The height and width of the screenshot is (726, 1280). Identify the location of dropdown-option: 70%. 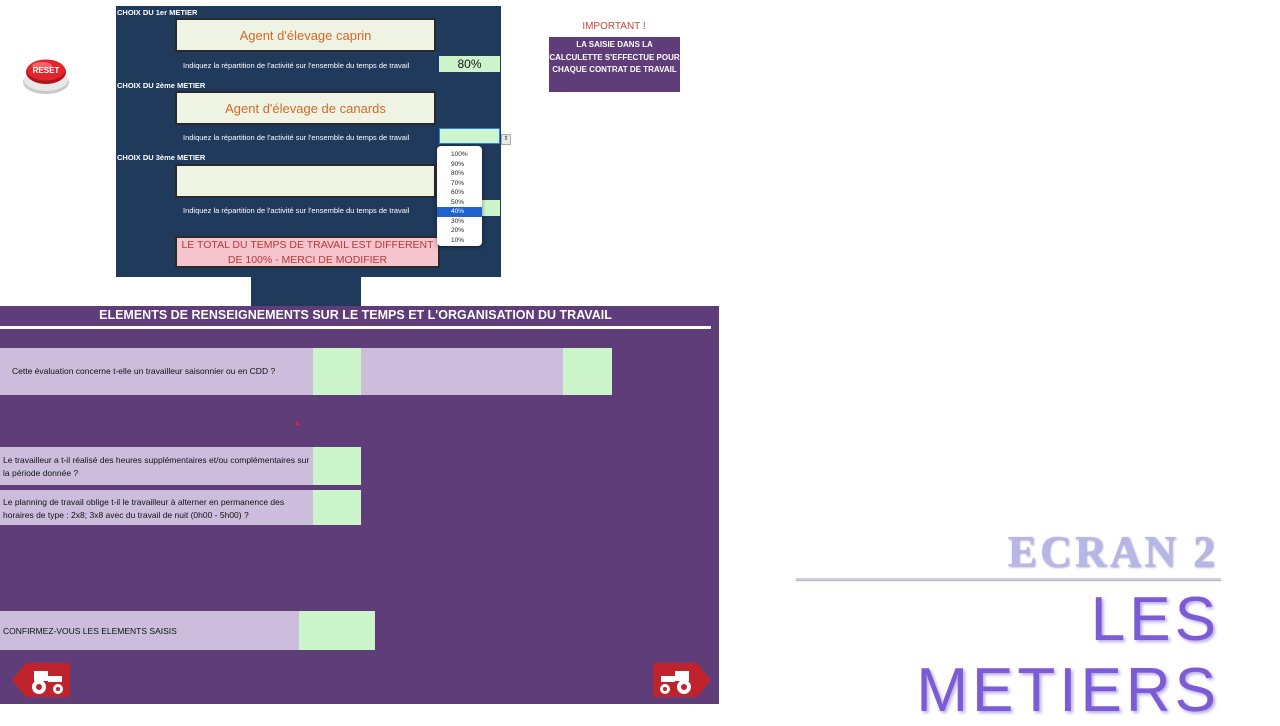
(459, 184).